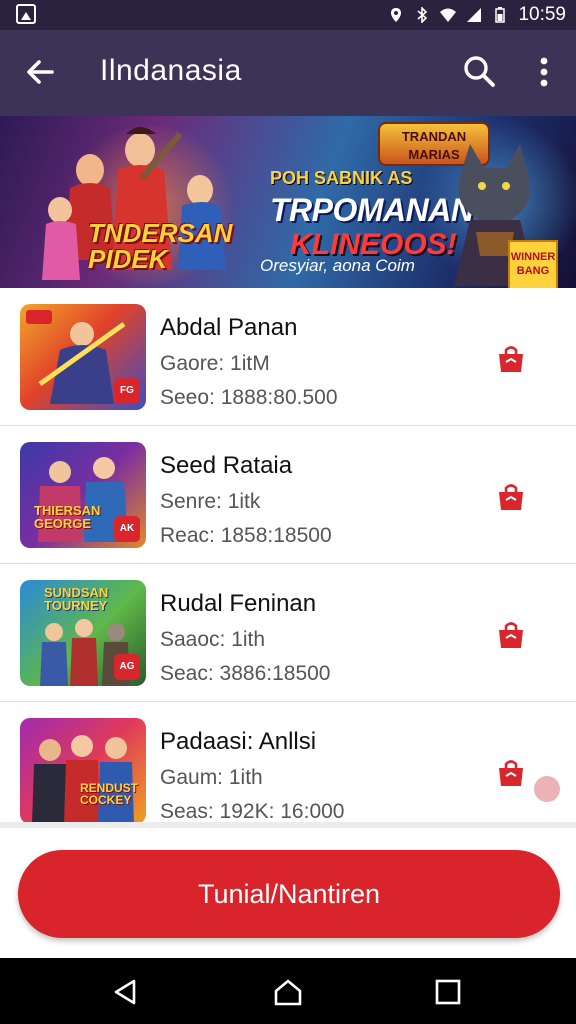 Image resolution: width=576 pixels, height=1024 pixels. I want to click on search-icon, so click(479, 71).